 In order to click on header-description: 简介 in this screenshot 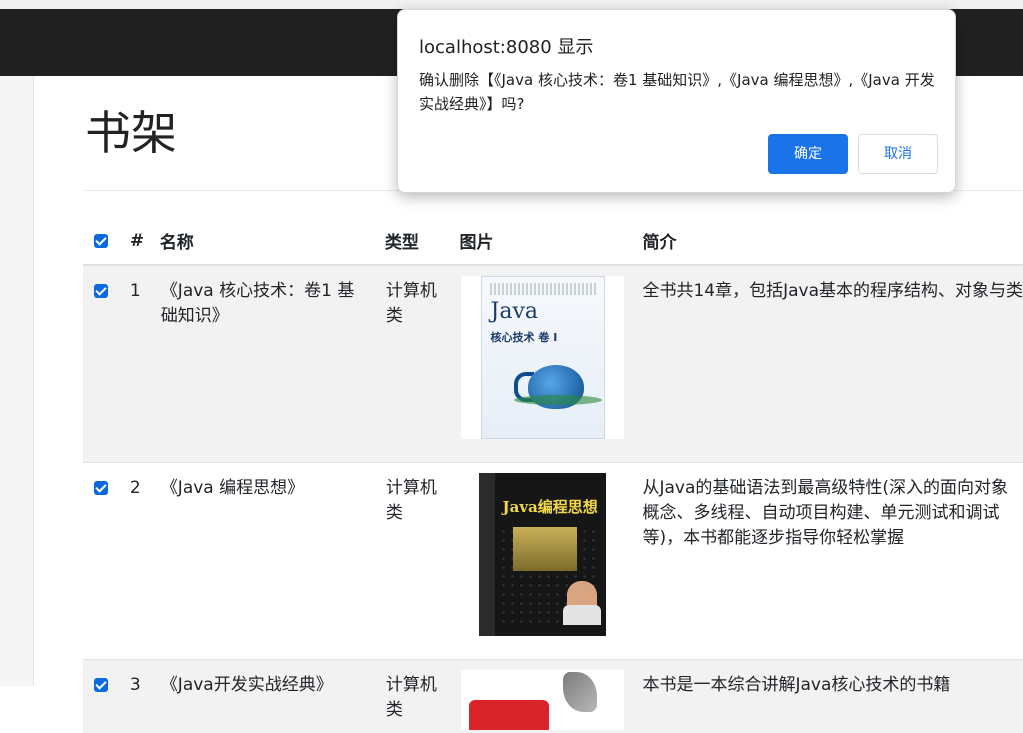, I will do `click(832, 241)`.